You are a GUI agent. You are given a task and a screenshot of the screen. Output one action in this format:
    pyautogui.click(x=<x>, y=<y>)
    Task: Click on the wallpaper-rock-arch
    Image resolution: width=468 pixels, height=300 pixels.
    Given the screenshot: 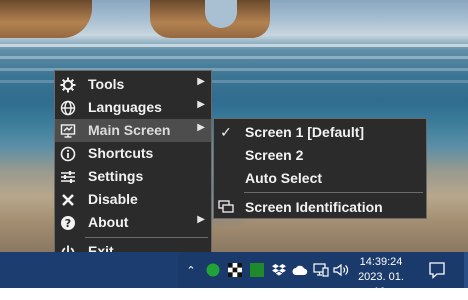 What is the action you would take?
    pyautogui.click(x=210, y=19)
    